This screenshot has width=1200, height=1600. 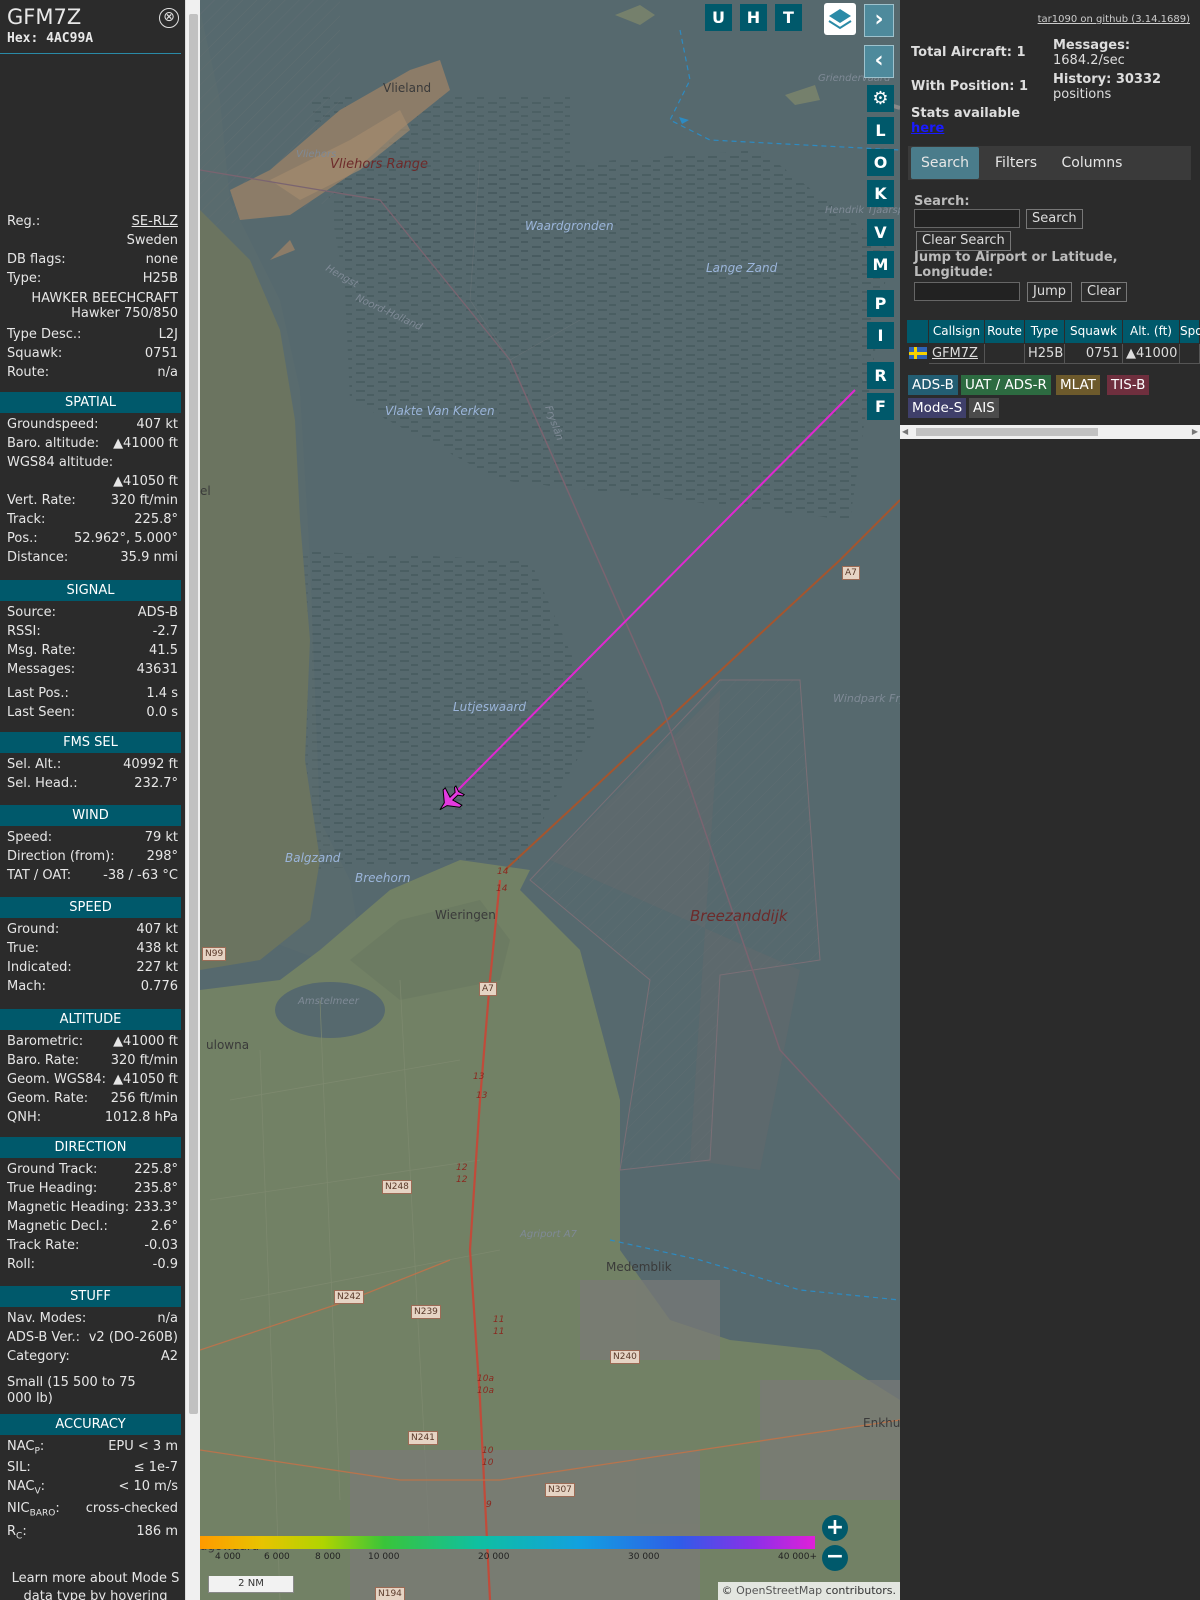 What do you see at coordinates (92, 481) in the screenshot?
I see `info-row: ▲41050 ft` at bounding box center [92, 481].